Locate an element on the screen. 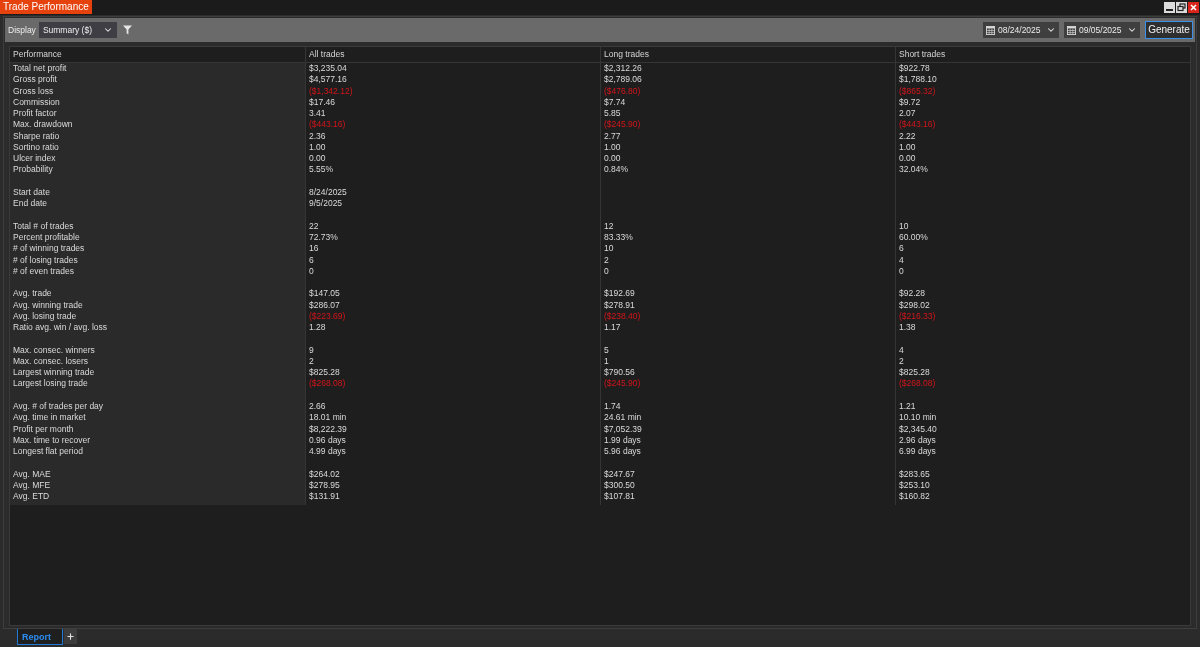  table-cell-text: 16 is located at coordinates (314, 249).